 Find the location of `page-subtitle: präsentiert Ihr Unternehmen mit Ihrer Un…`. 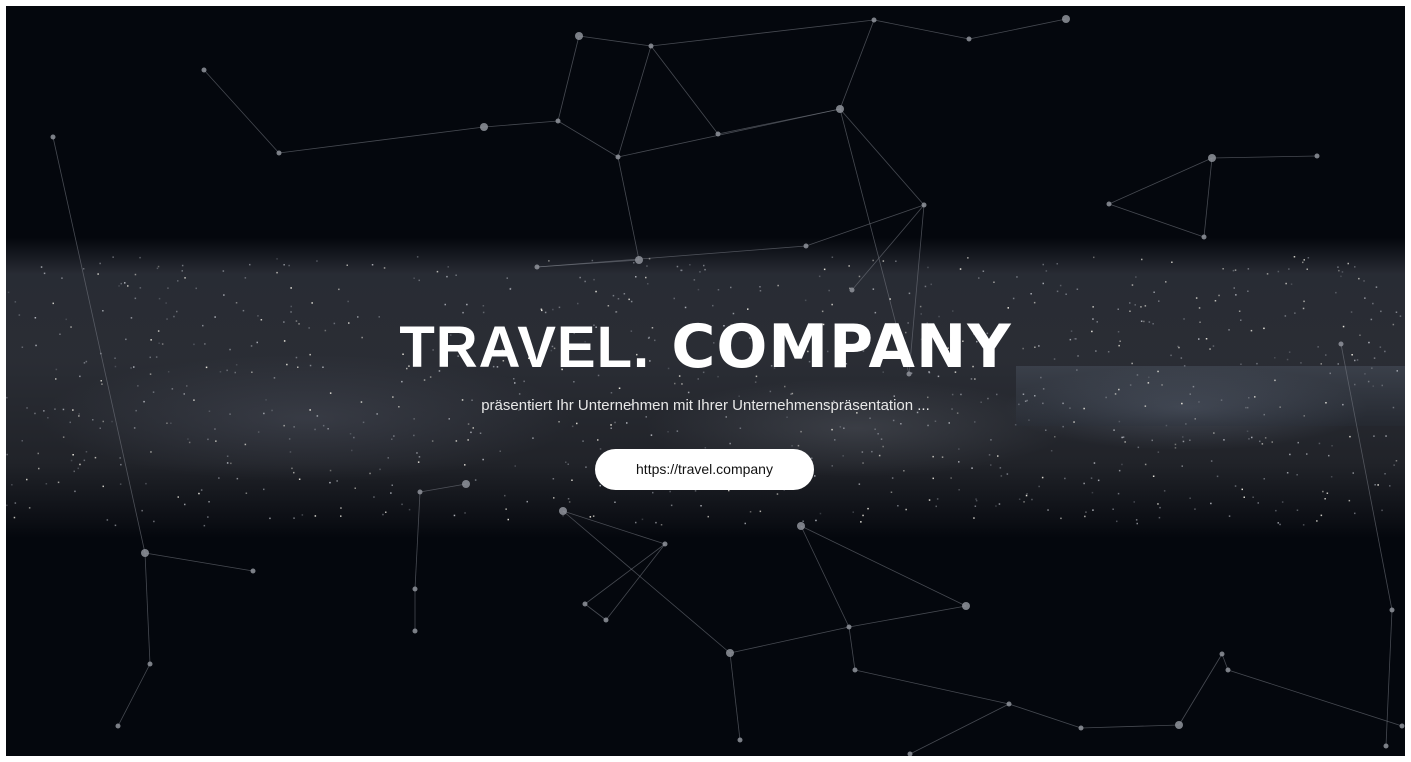

page-subtitle: präsentiert Ihr Unternehmen mit Ihrer Un… is located at coordinates (705, 405).